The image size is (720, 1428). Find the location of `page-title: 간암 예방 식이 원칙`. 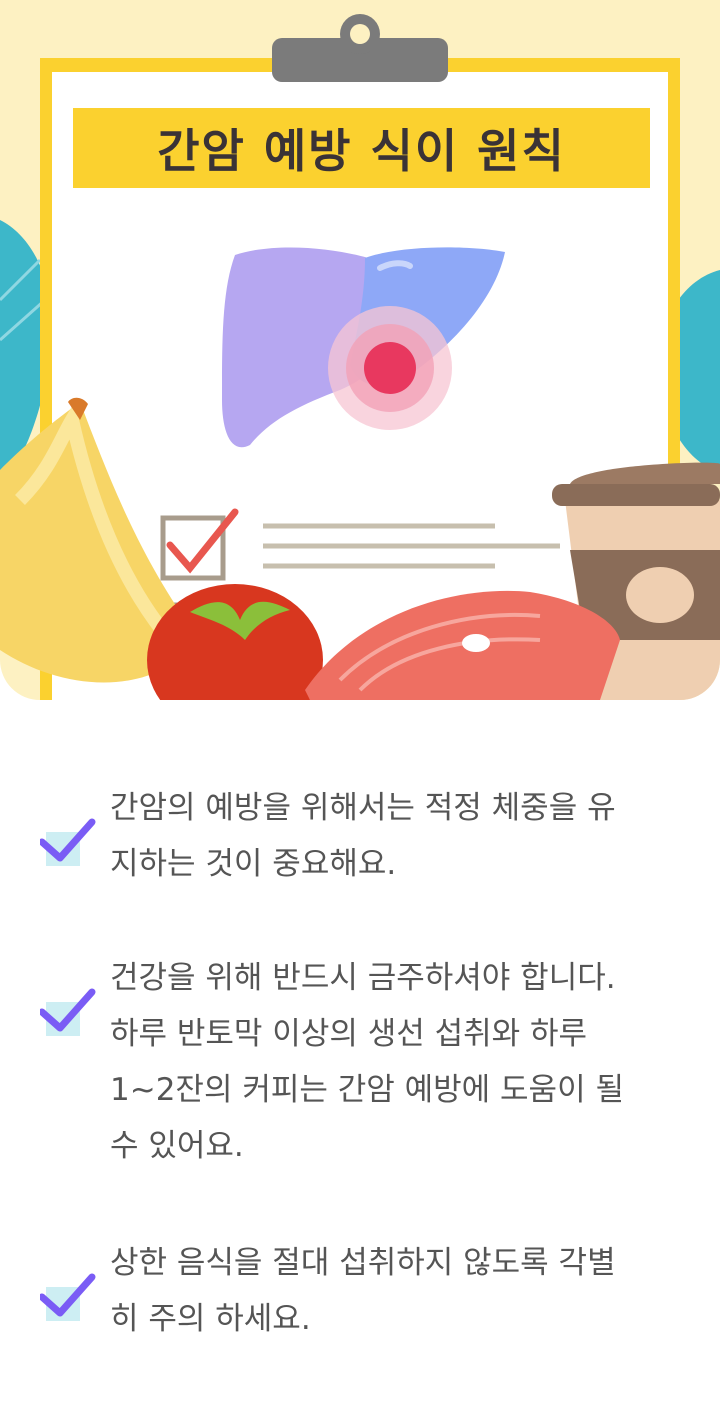

page-title: 간암 예방 식이 원칙 is located at coordinates (361, 151).